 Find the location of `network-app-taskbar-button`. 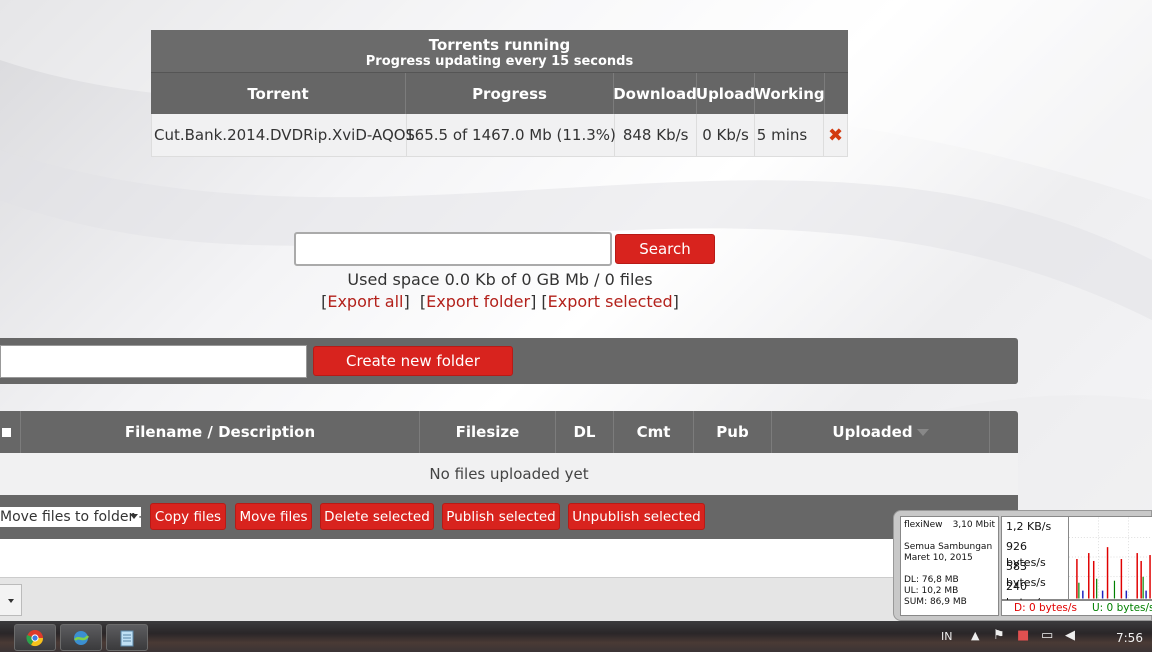

network-app-taskbar-button is located at coordinates (81, 637).